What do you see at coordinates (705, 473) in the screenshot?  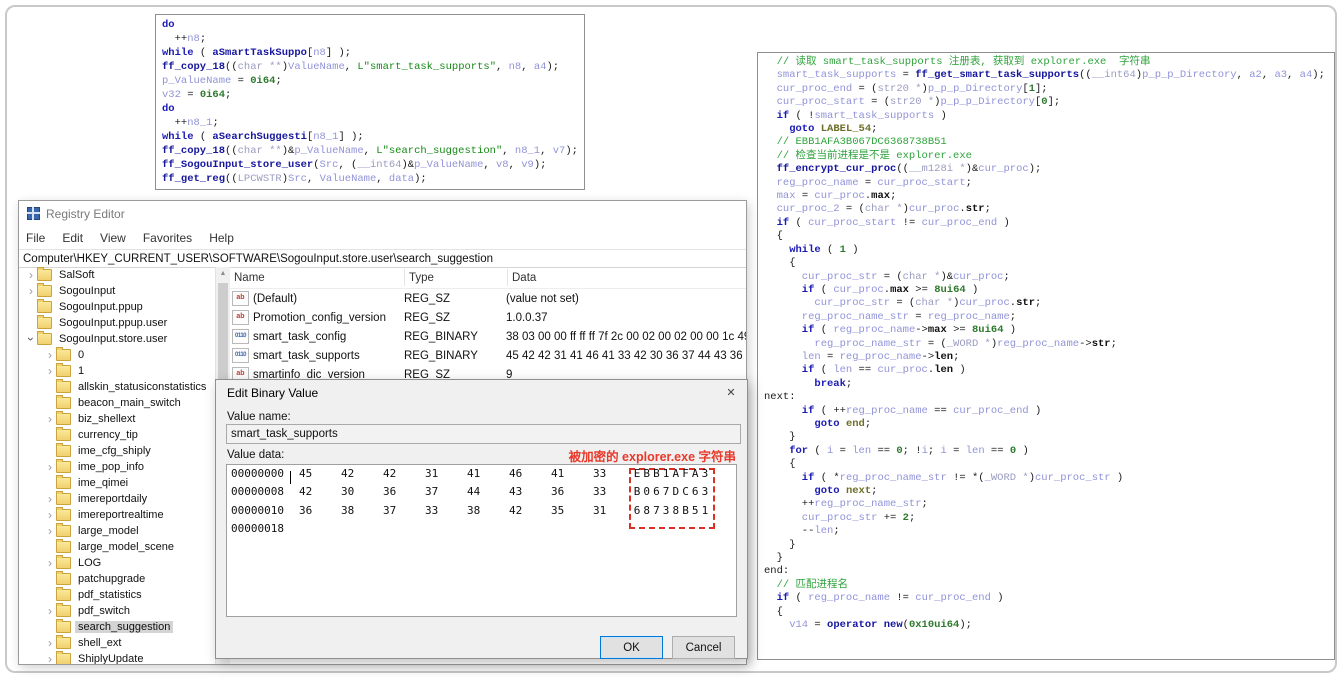 I see `ascii-char: 3` at bounding box center [705, 473].